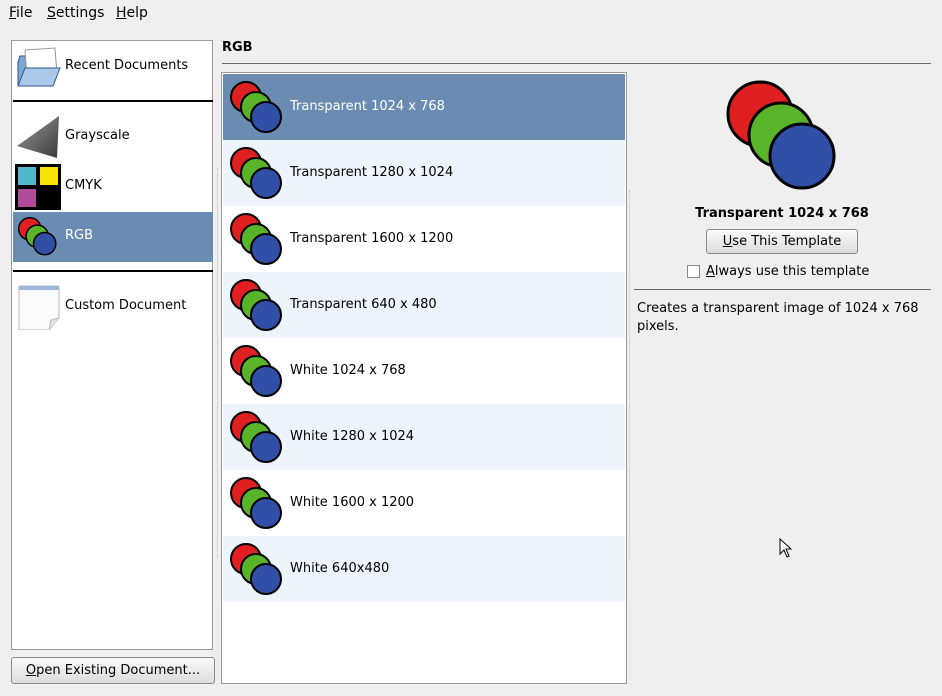 The width and height of the screenshot is (942, 696). Describe the element at coordinates (424, 371) in the screenshot. I see `template-row: White 1024 x 768` at that location.